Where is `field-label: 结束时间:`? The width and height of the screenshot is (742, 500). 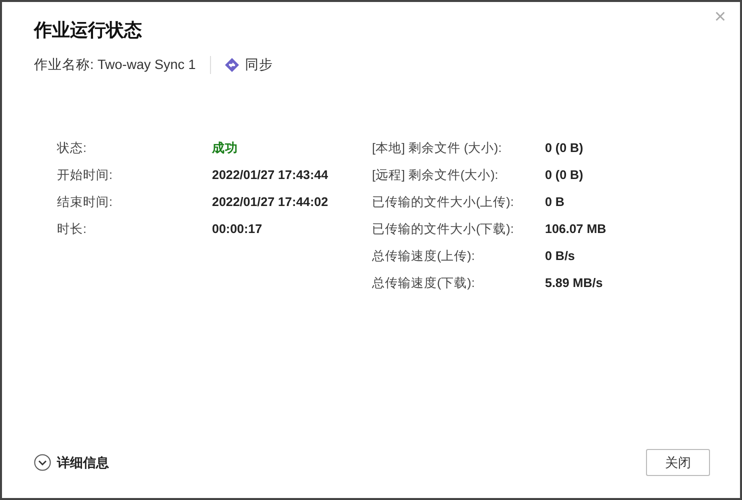
field-label: 结束时间: is located at coordinates (85, 202).